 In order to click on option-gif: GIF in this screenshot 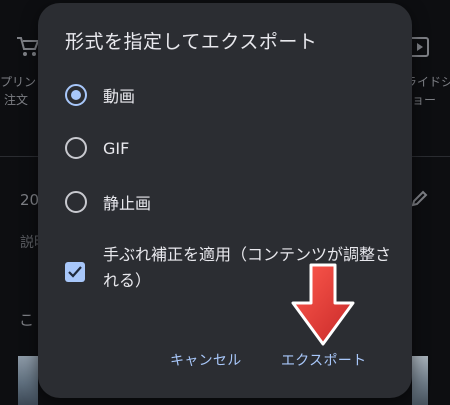, I will do `click(97, 148)`.